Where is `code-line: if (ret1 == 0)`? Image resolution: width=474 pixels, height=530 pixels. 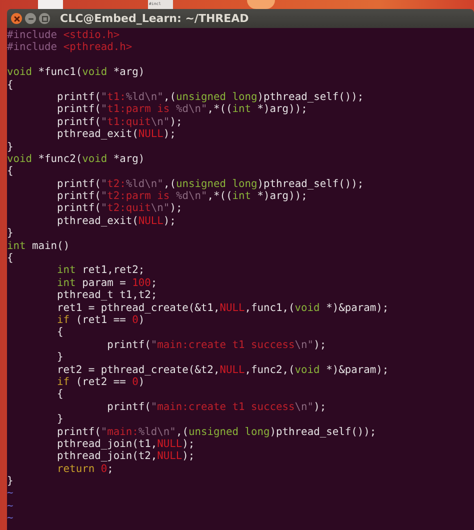
code-line: if (ret1 == 0) is located at coordinates (101, 320).